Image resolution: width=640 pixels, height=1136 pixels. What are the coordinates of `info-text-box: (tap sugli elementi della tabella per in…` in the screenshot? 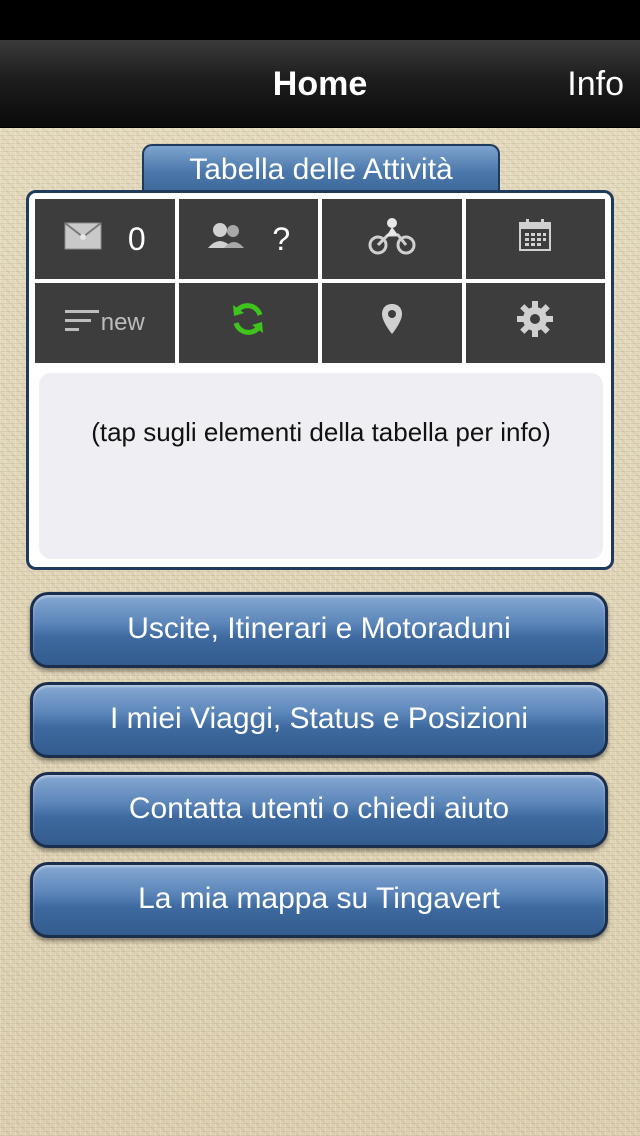 It's located at (321, 466).